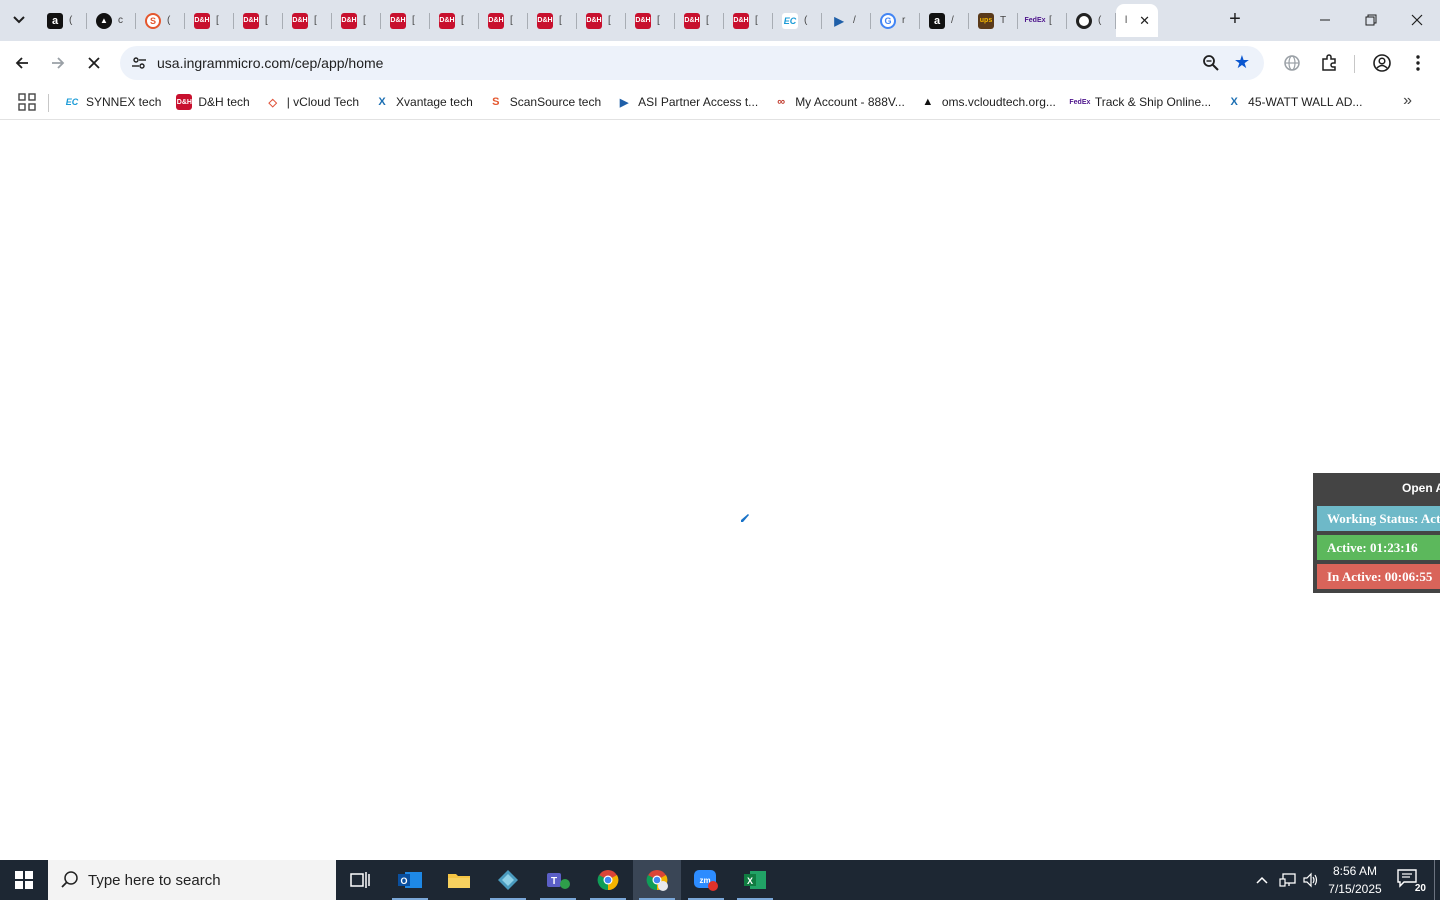  Describe the element at coordinates (58, 63) in the screenshot. I see `forward-button` at that location.